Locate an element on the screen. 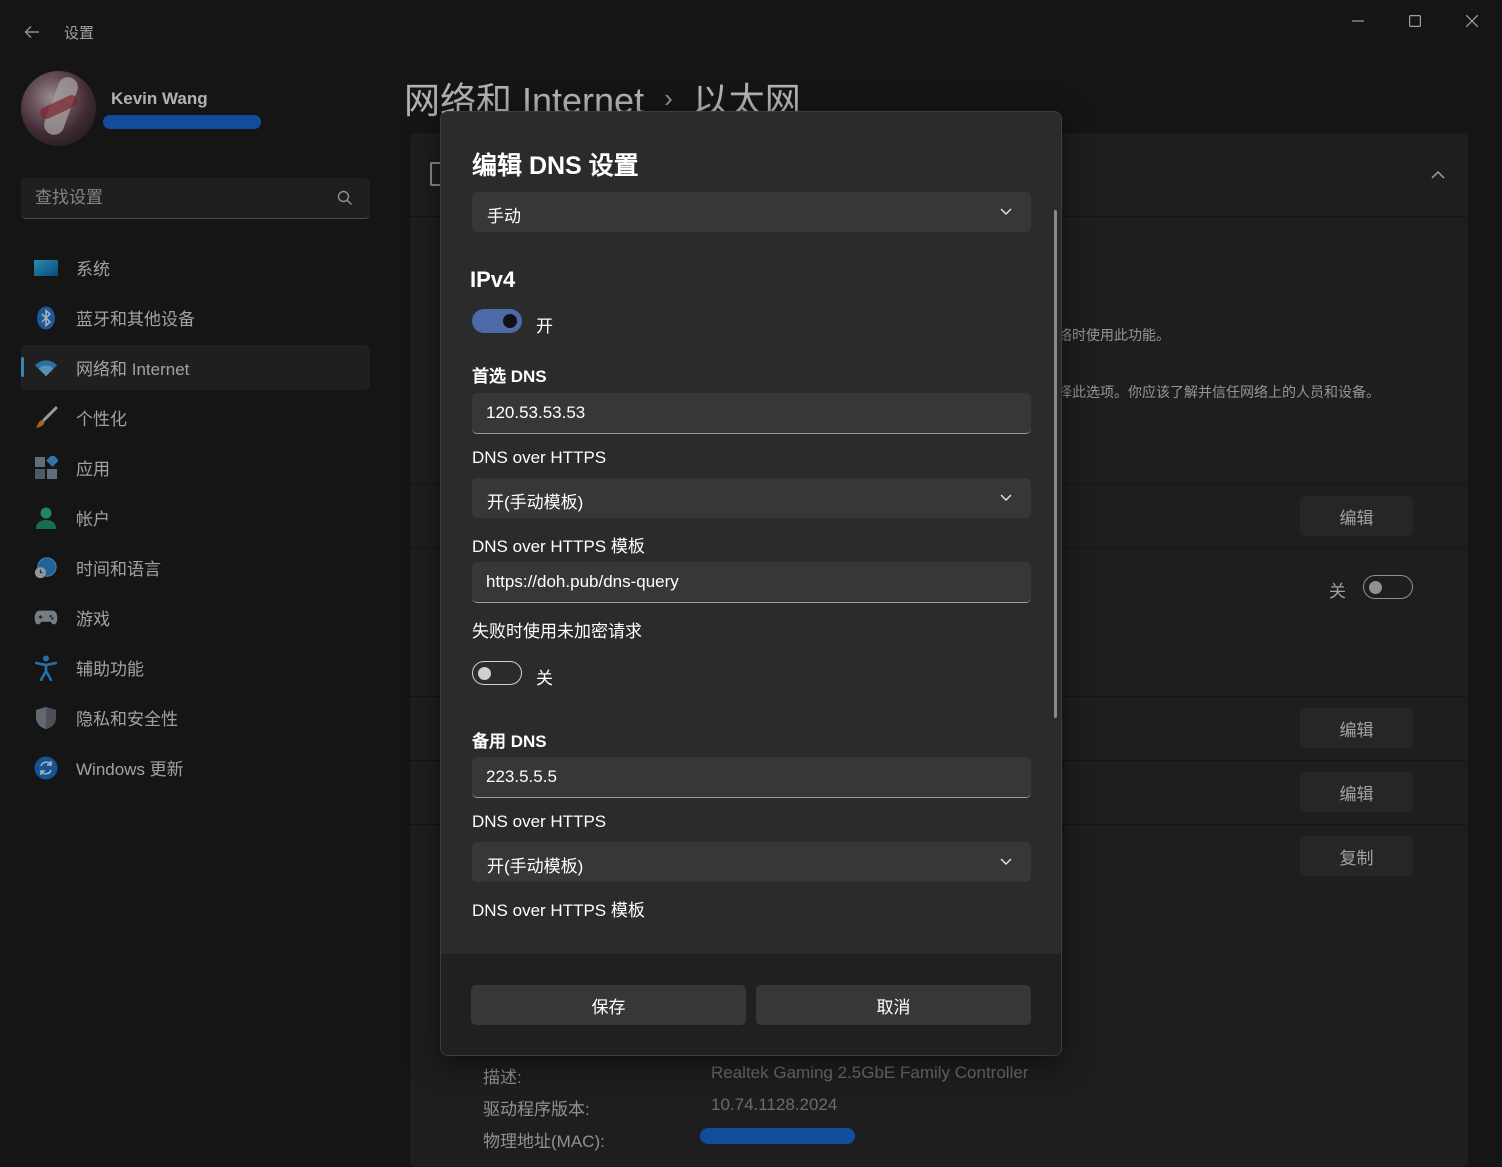 This screenshot has height=1167, width=1502. alternate-dns-field is located at coordinates (751, 777).